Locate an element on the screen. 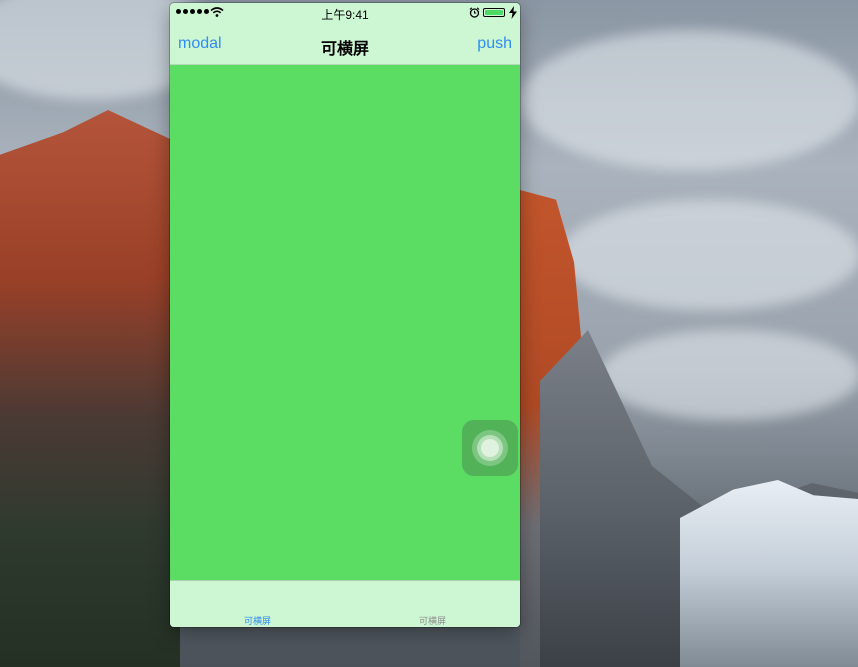  tab-item-2: 可横屏 is located at coordinates (432, 620).